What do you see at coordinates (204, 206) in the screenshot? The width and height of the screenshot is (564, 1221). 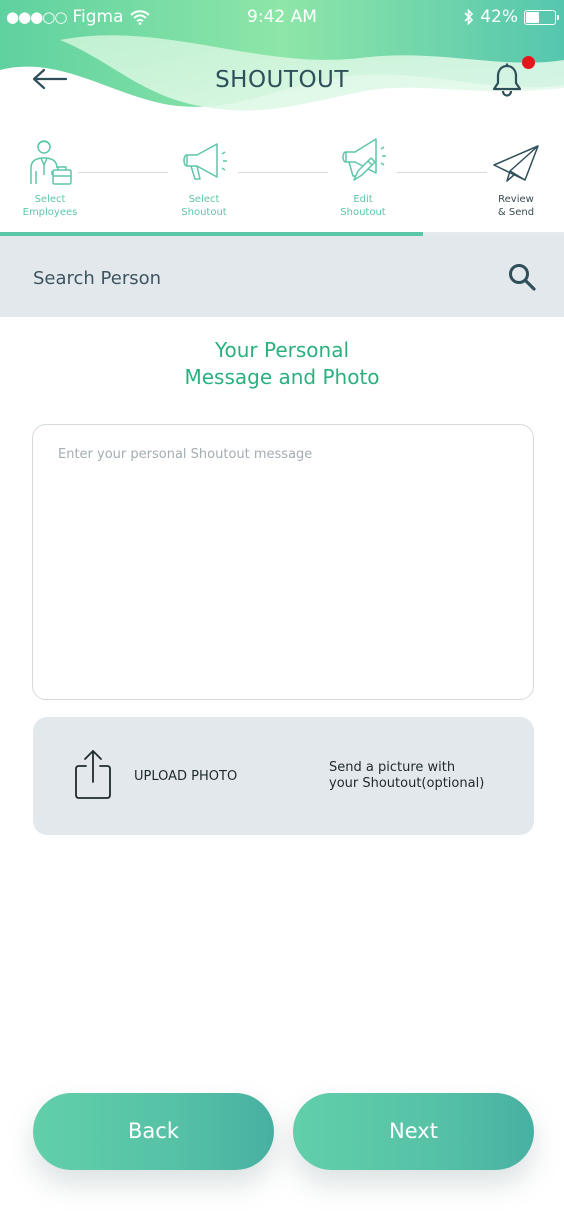 I see `step-label: Select Shoutout` at bounding box center [204, 206].